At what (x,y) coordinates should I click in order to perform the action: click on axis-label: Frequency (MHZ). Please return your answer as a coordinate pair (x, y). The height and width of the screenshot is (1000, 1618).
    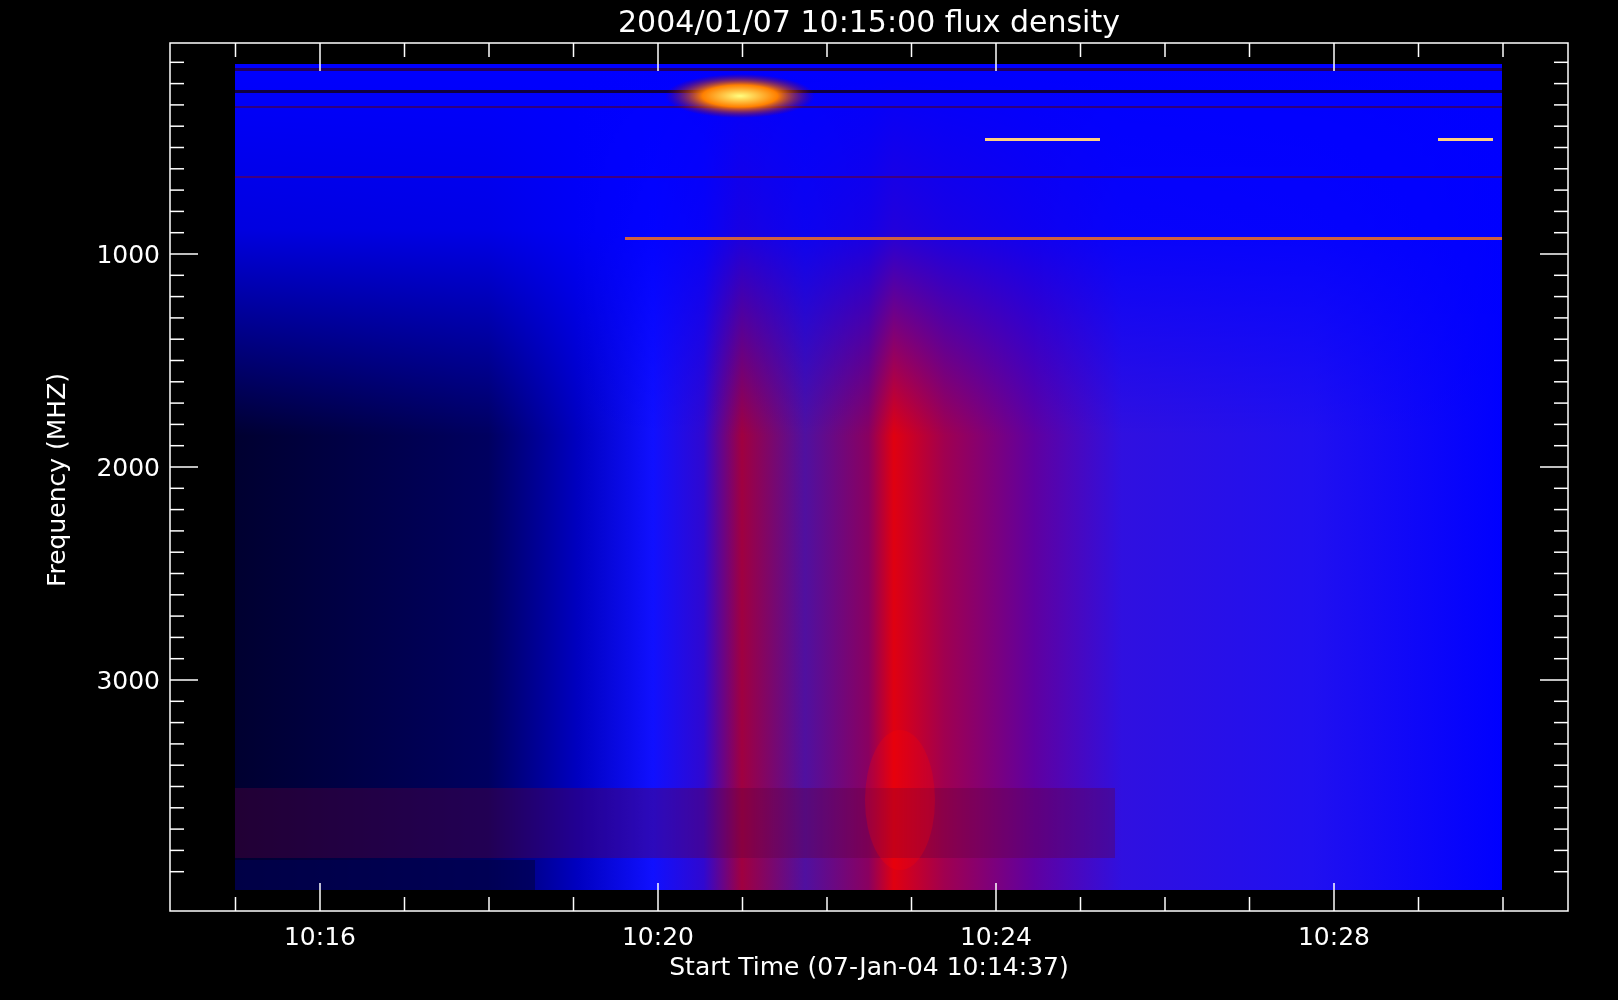
    Looking at the image, I should click on (56, 480).